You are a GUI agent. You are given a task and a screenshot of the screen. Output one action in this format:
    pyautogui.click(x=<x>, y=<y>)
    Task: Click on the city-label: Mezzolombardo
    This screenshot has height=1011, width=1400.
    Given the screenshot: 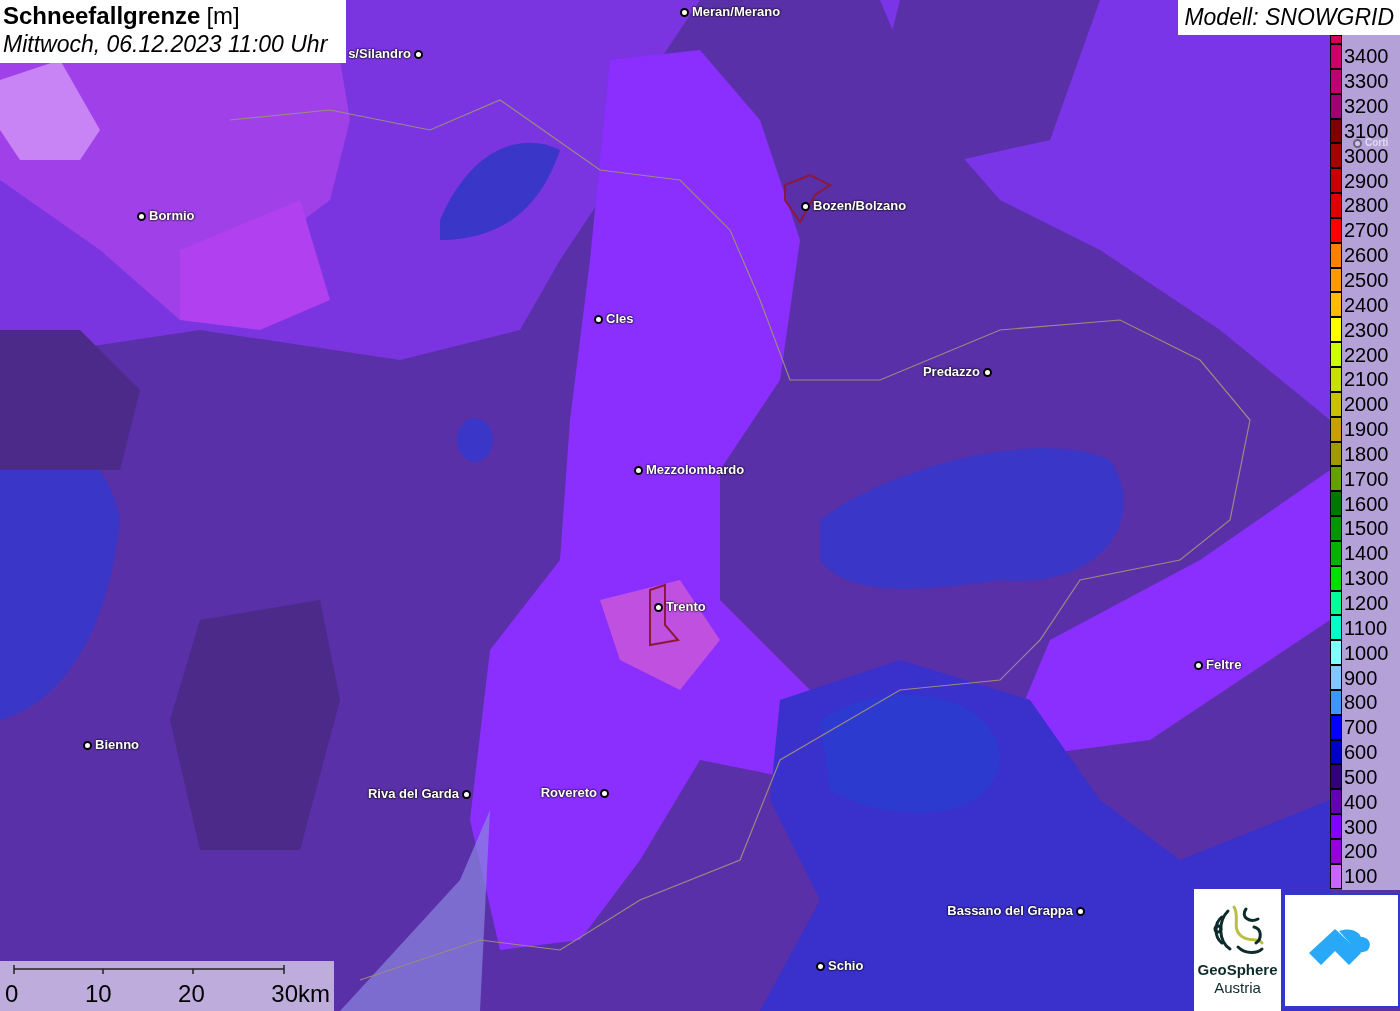 What is the action you would take?
    pyautogui.click(x=695, y=469)
    